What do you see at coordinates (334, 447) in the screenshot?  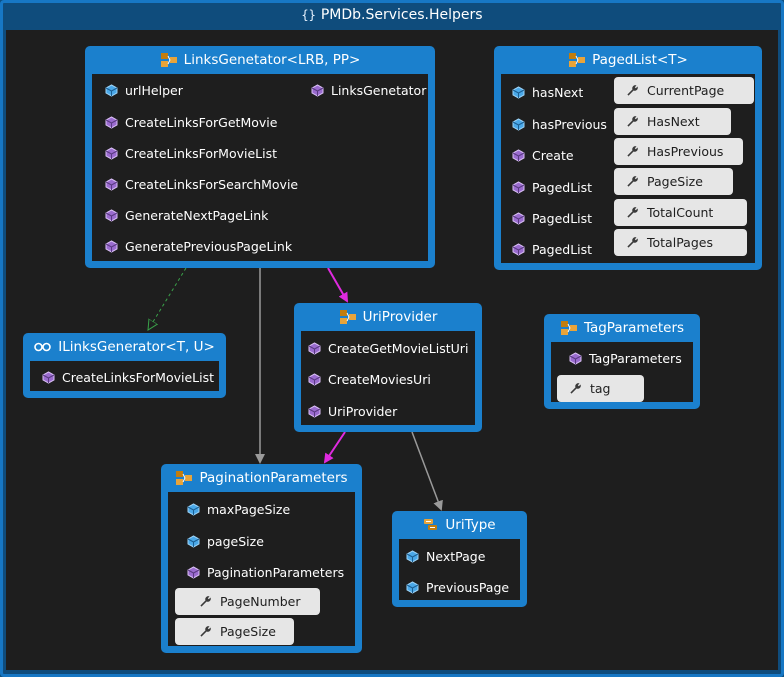 I see `association-line-uriprovider-pagination` at bounding box center [334, 447].